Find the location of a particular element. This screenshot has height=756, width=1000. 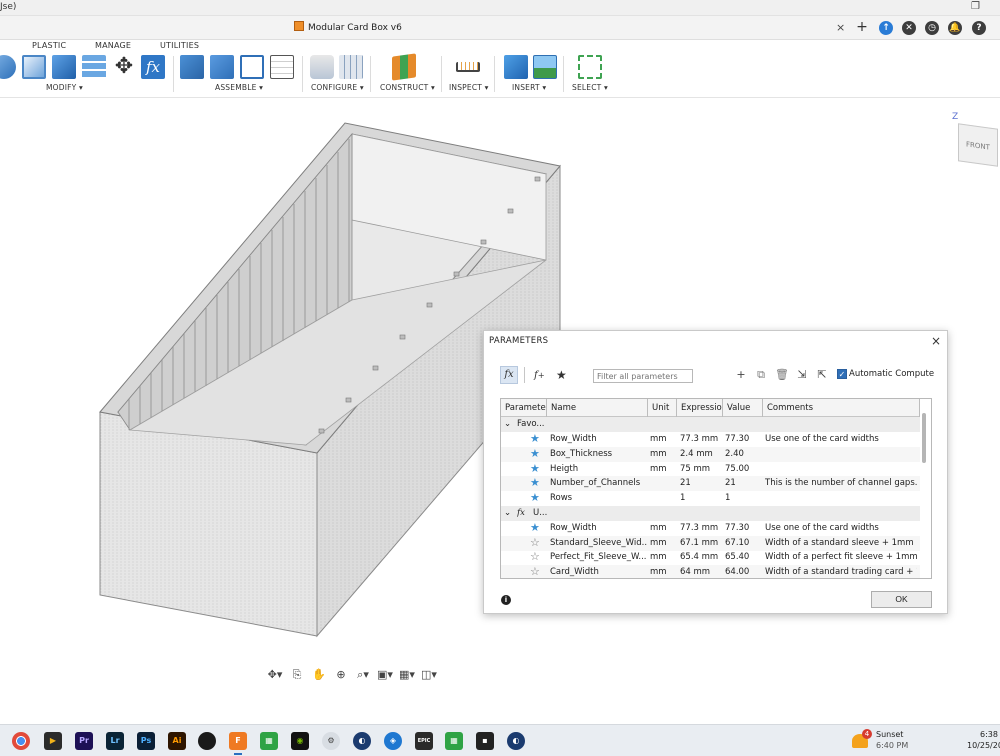

fillet-icon is located at coordinates (34, 67).